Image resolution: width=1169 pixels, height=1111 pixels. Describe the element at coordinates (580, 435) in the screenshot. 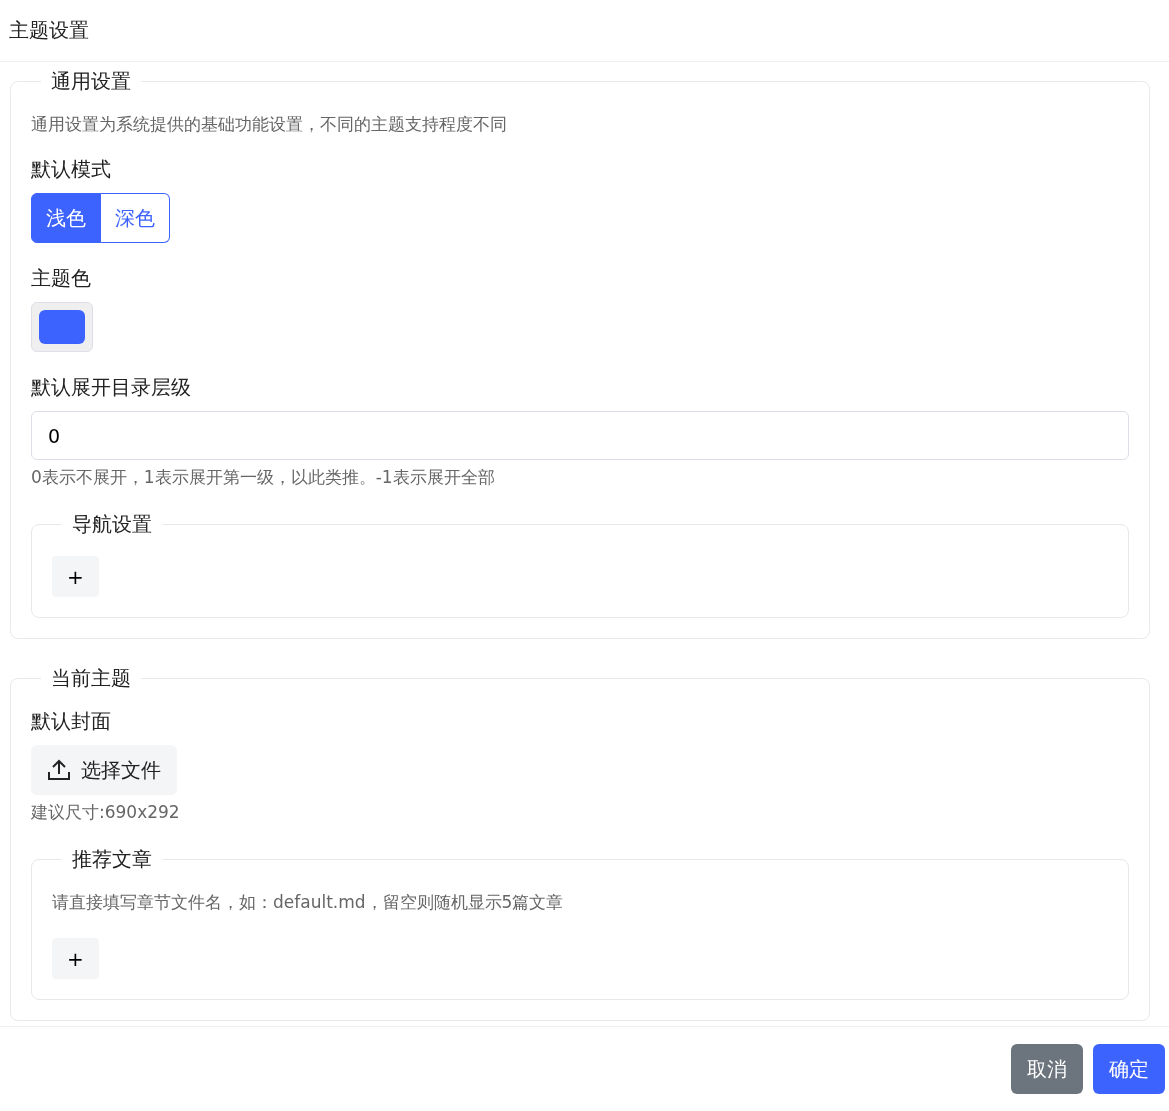

I see `input-field: 0` at that location.